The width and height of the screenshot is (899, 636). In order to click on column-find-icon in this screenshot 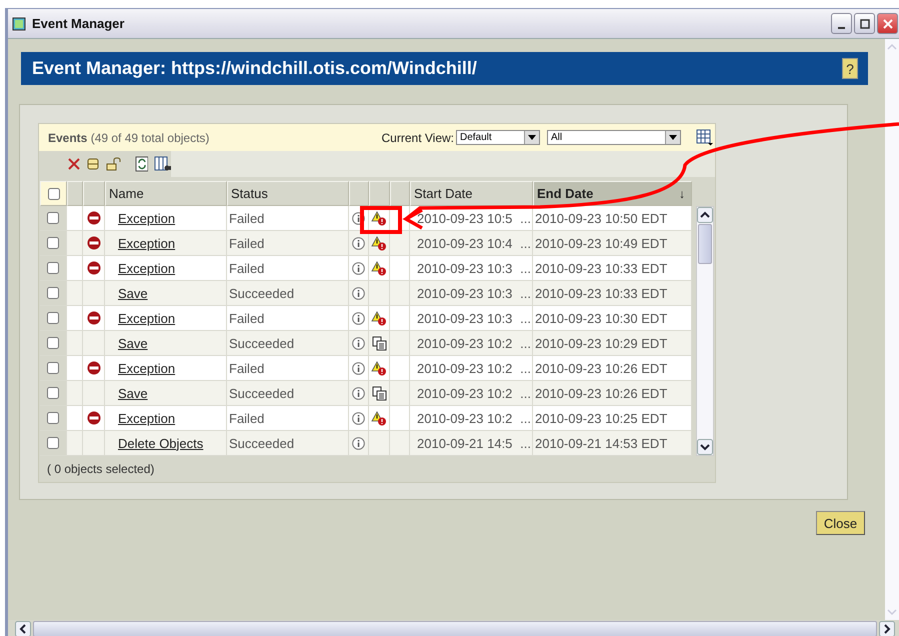, I will do `click(162, 164)`.